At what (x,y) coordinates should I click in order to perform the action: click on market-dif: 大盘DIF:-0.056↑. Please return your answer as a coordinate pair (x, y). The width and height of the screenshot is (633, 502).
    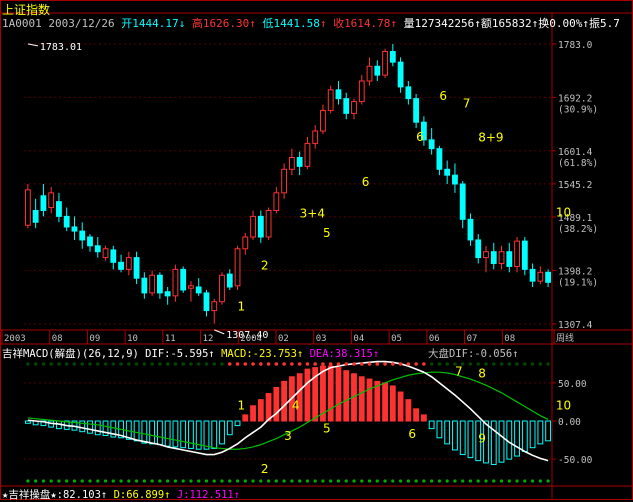
    Looking at the image, I should click on (473, 353).